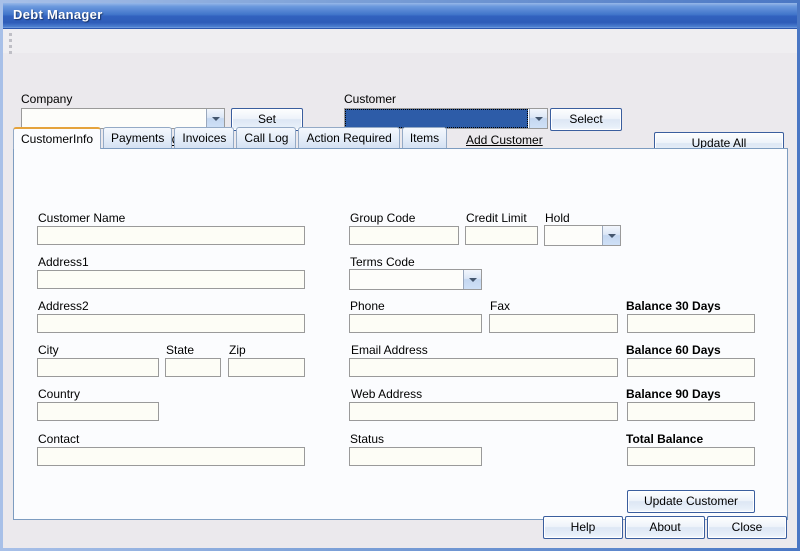 The width and height of the screenshot is (800, 551). Describe the element at coordinates (113, 118) in the screenshot. I see `company-combobox-value` at that location.